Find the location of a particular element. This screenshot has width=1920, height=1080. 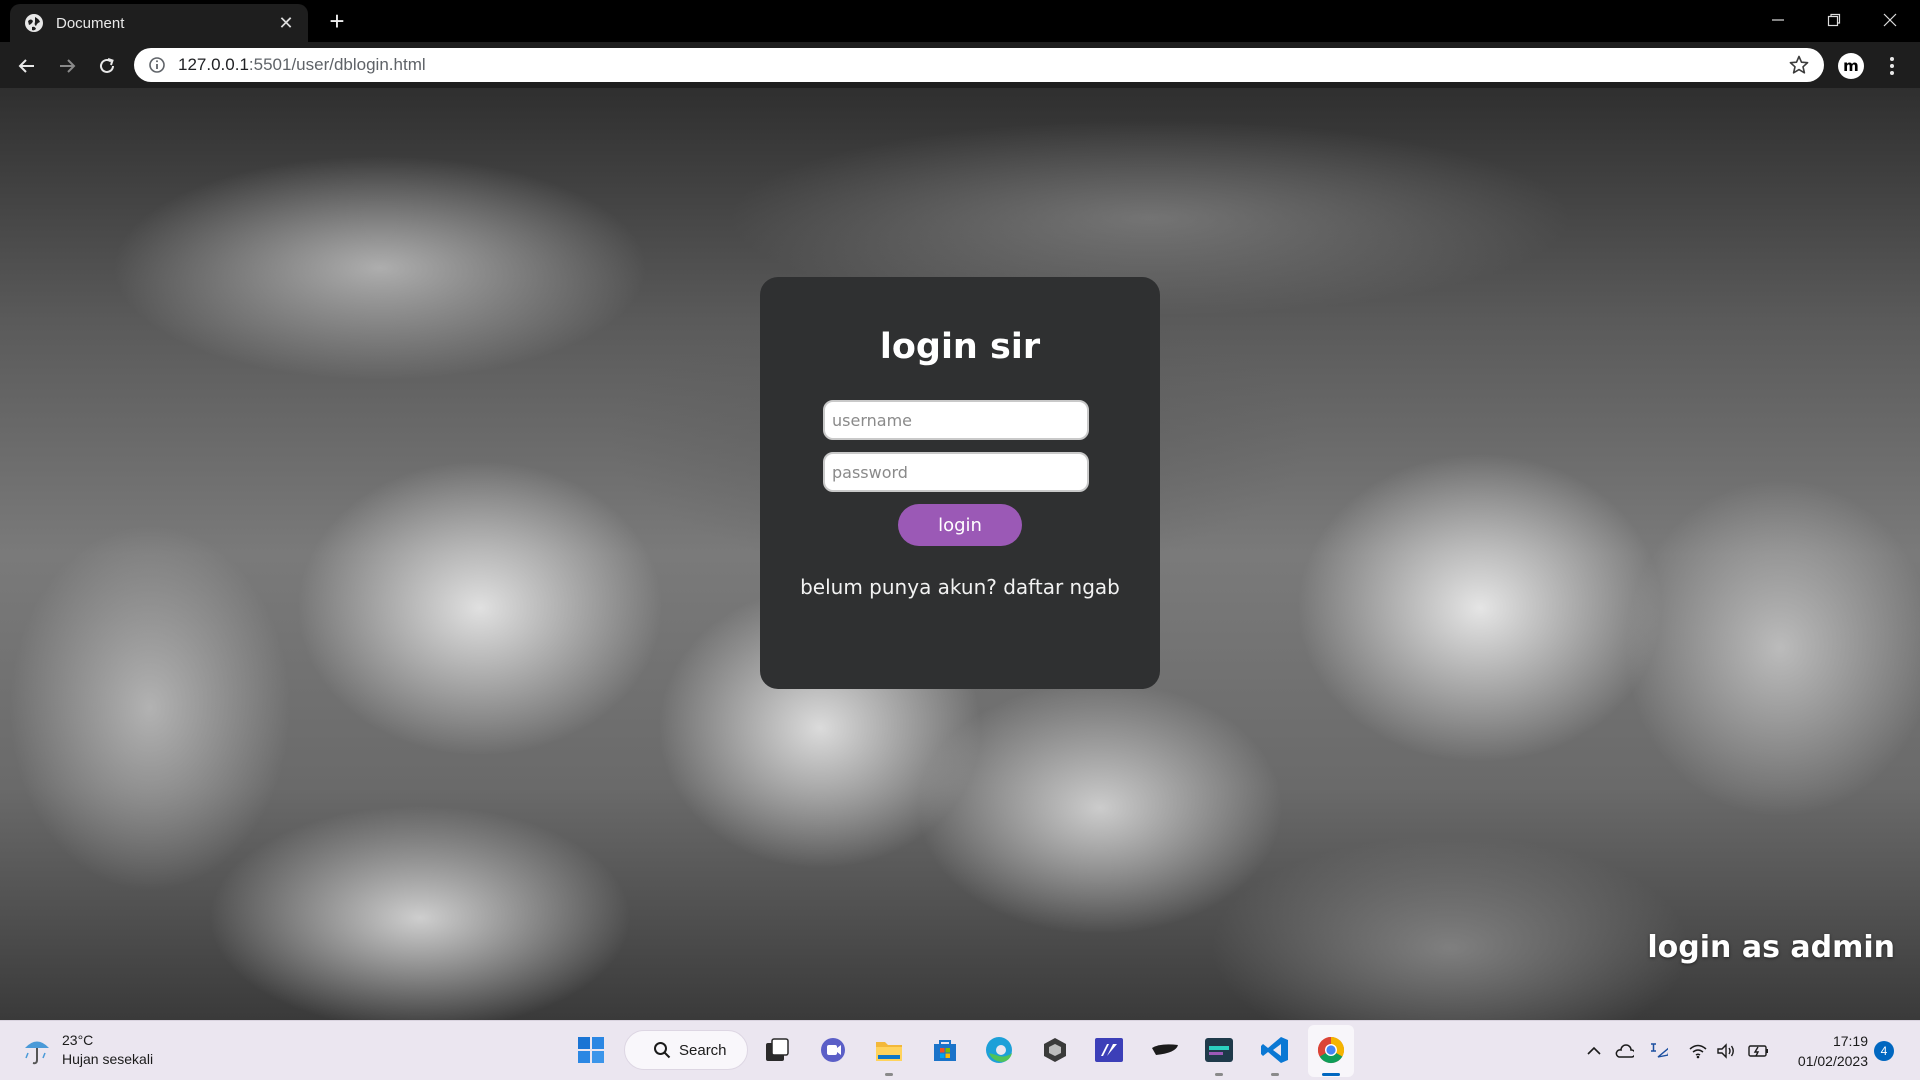

register-link: belum punya akun? daftar ngab is located at coordinates (960, 587).